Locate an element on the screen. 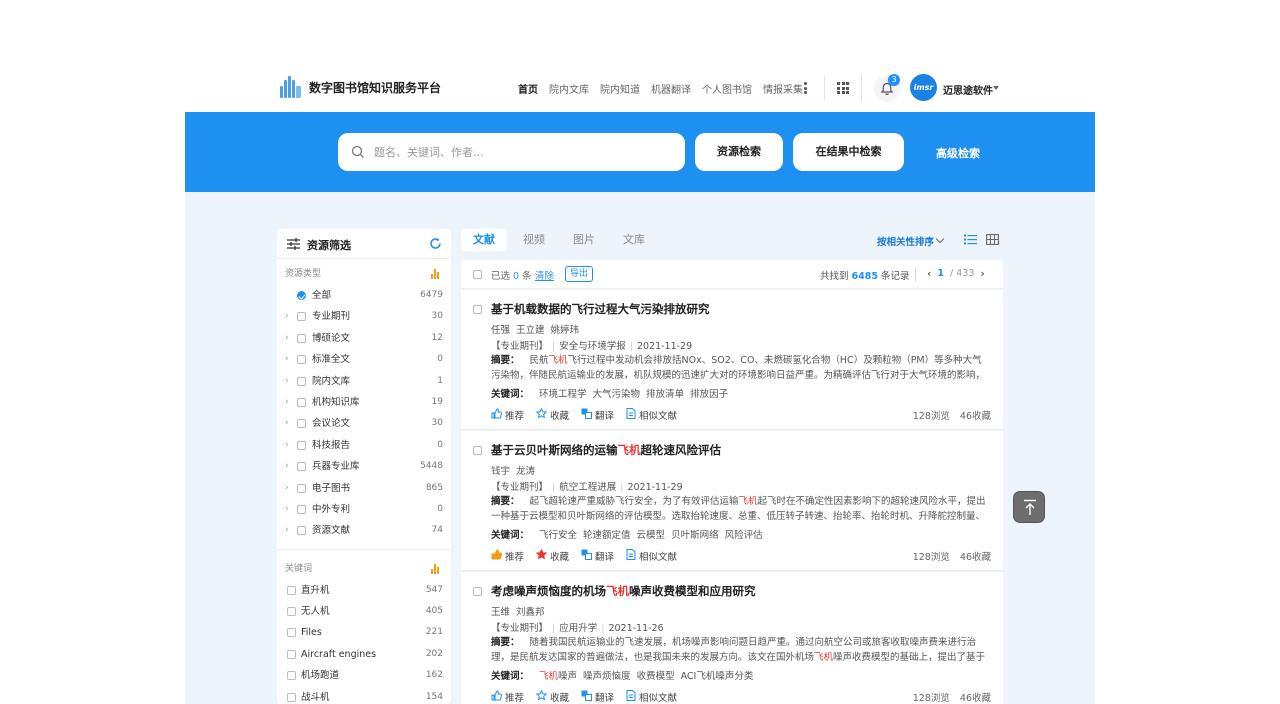 This screenshot has width=1280, height=704. chevron-down-icon is located at coordinates (996, 88).